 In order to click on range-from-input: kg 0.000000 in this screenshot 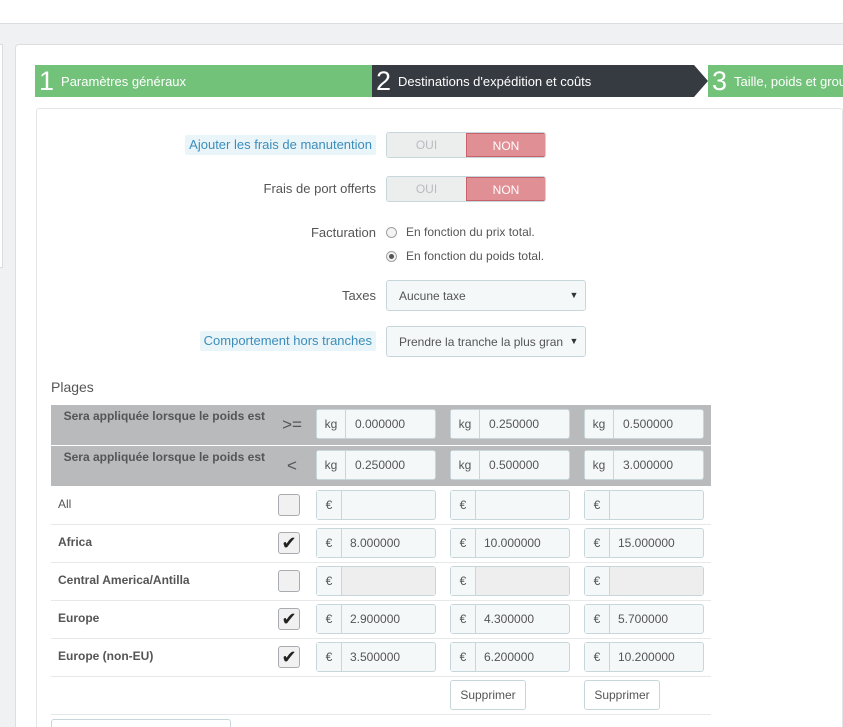, I will do `click(376, 424)`.